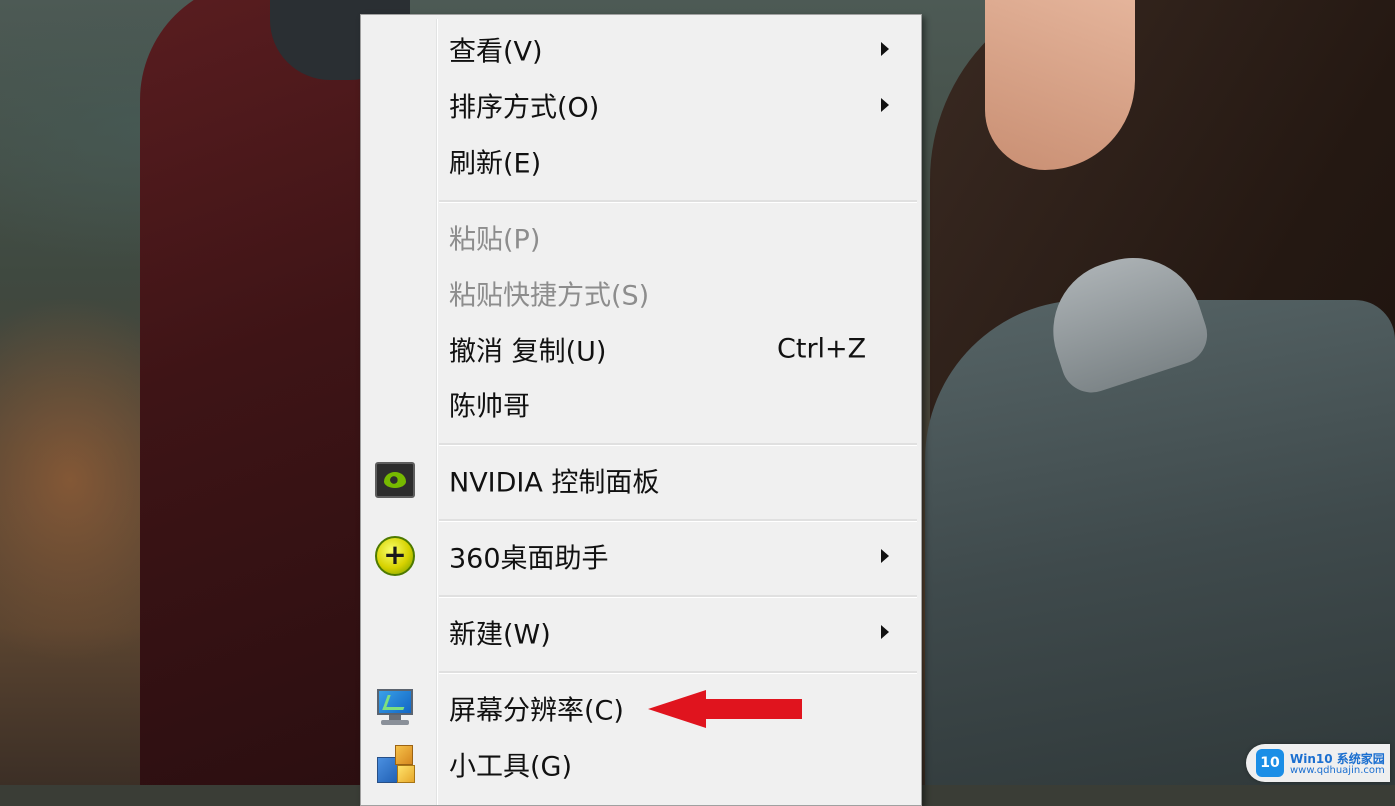 This screenshot has width=1395, height=806. Describe the element at coordinates (554, 483) in the screenshot. I see `menu-item-label: NVIDIA 控制面板` at that location.